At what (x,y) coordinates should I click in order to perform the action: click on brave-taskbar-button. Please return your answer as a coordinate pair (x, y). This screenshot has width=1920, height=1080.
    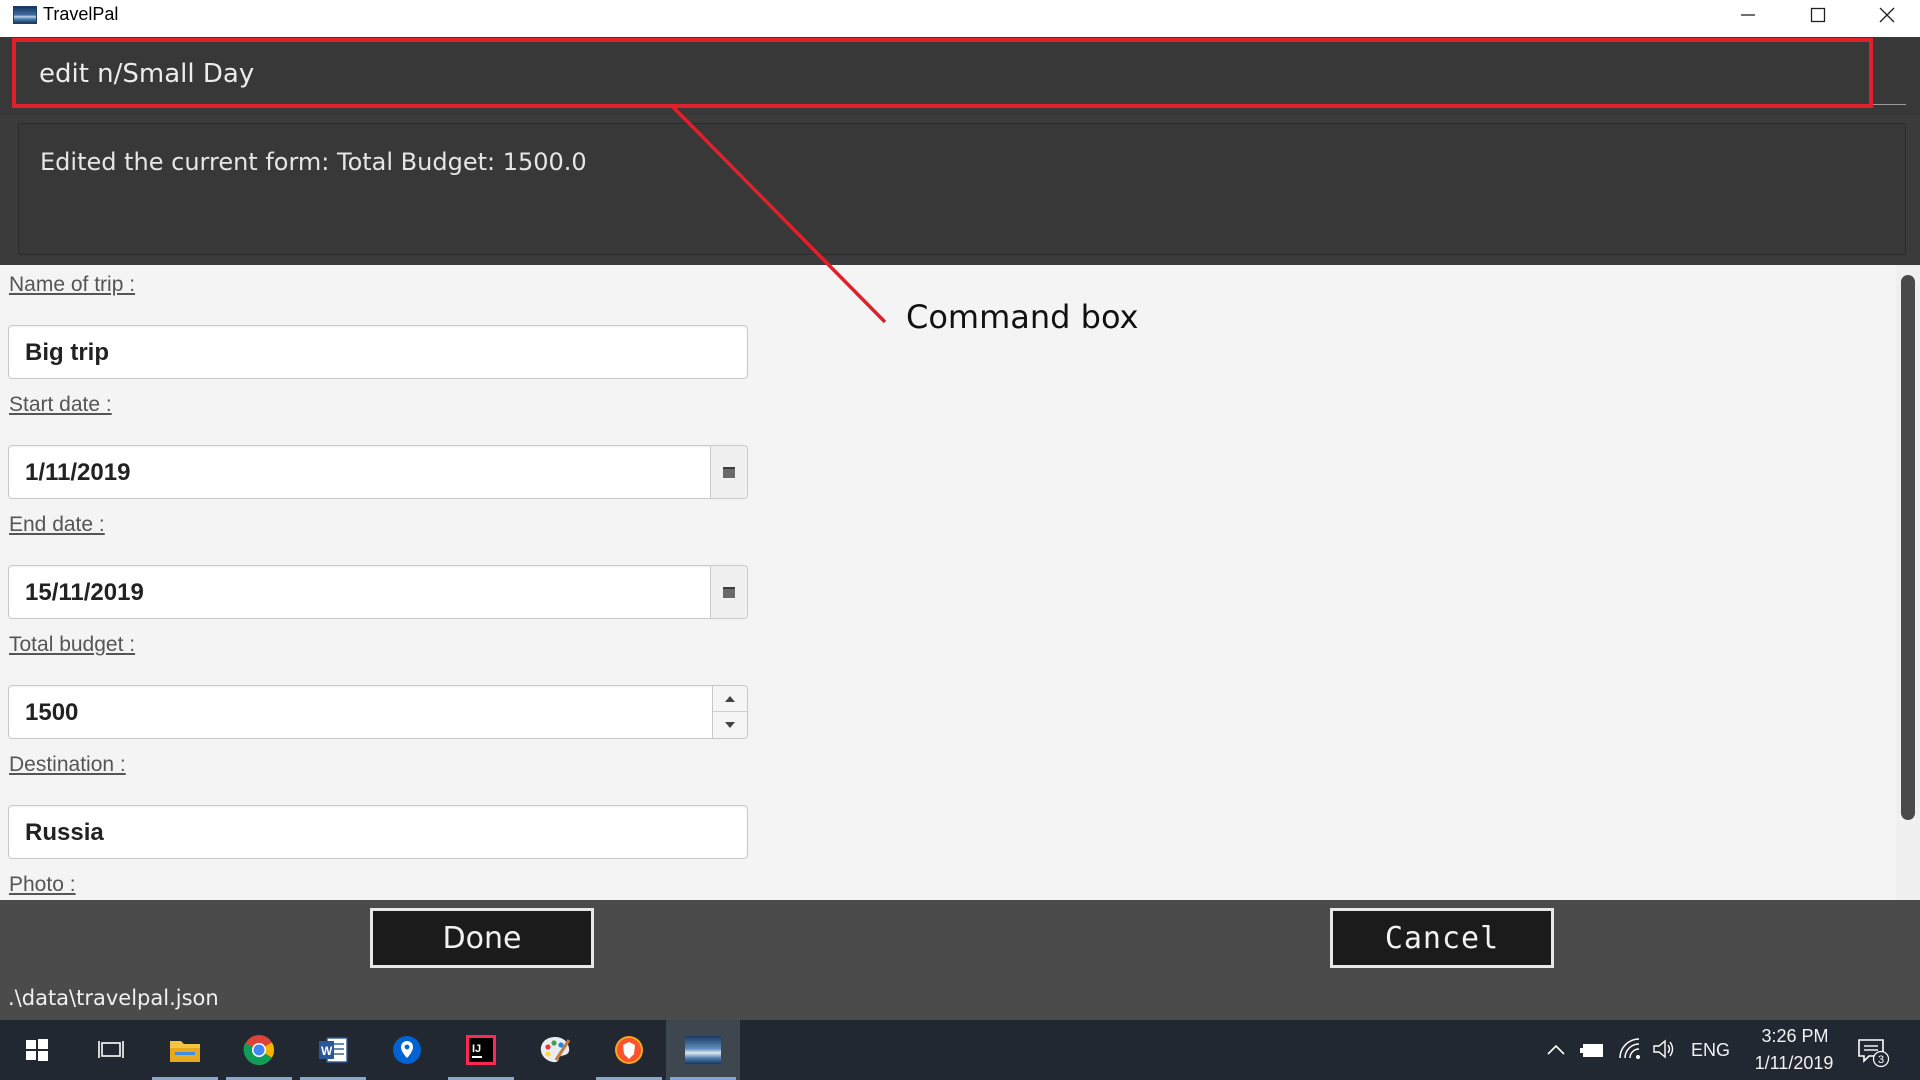
    Looking at the image, I should click on (629, 1050).